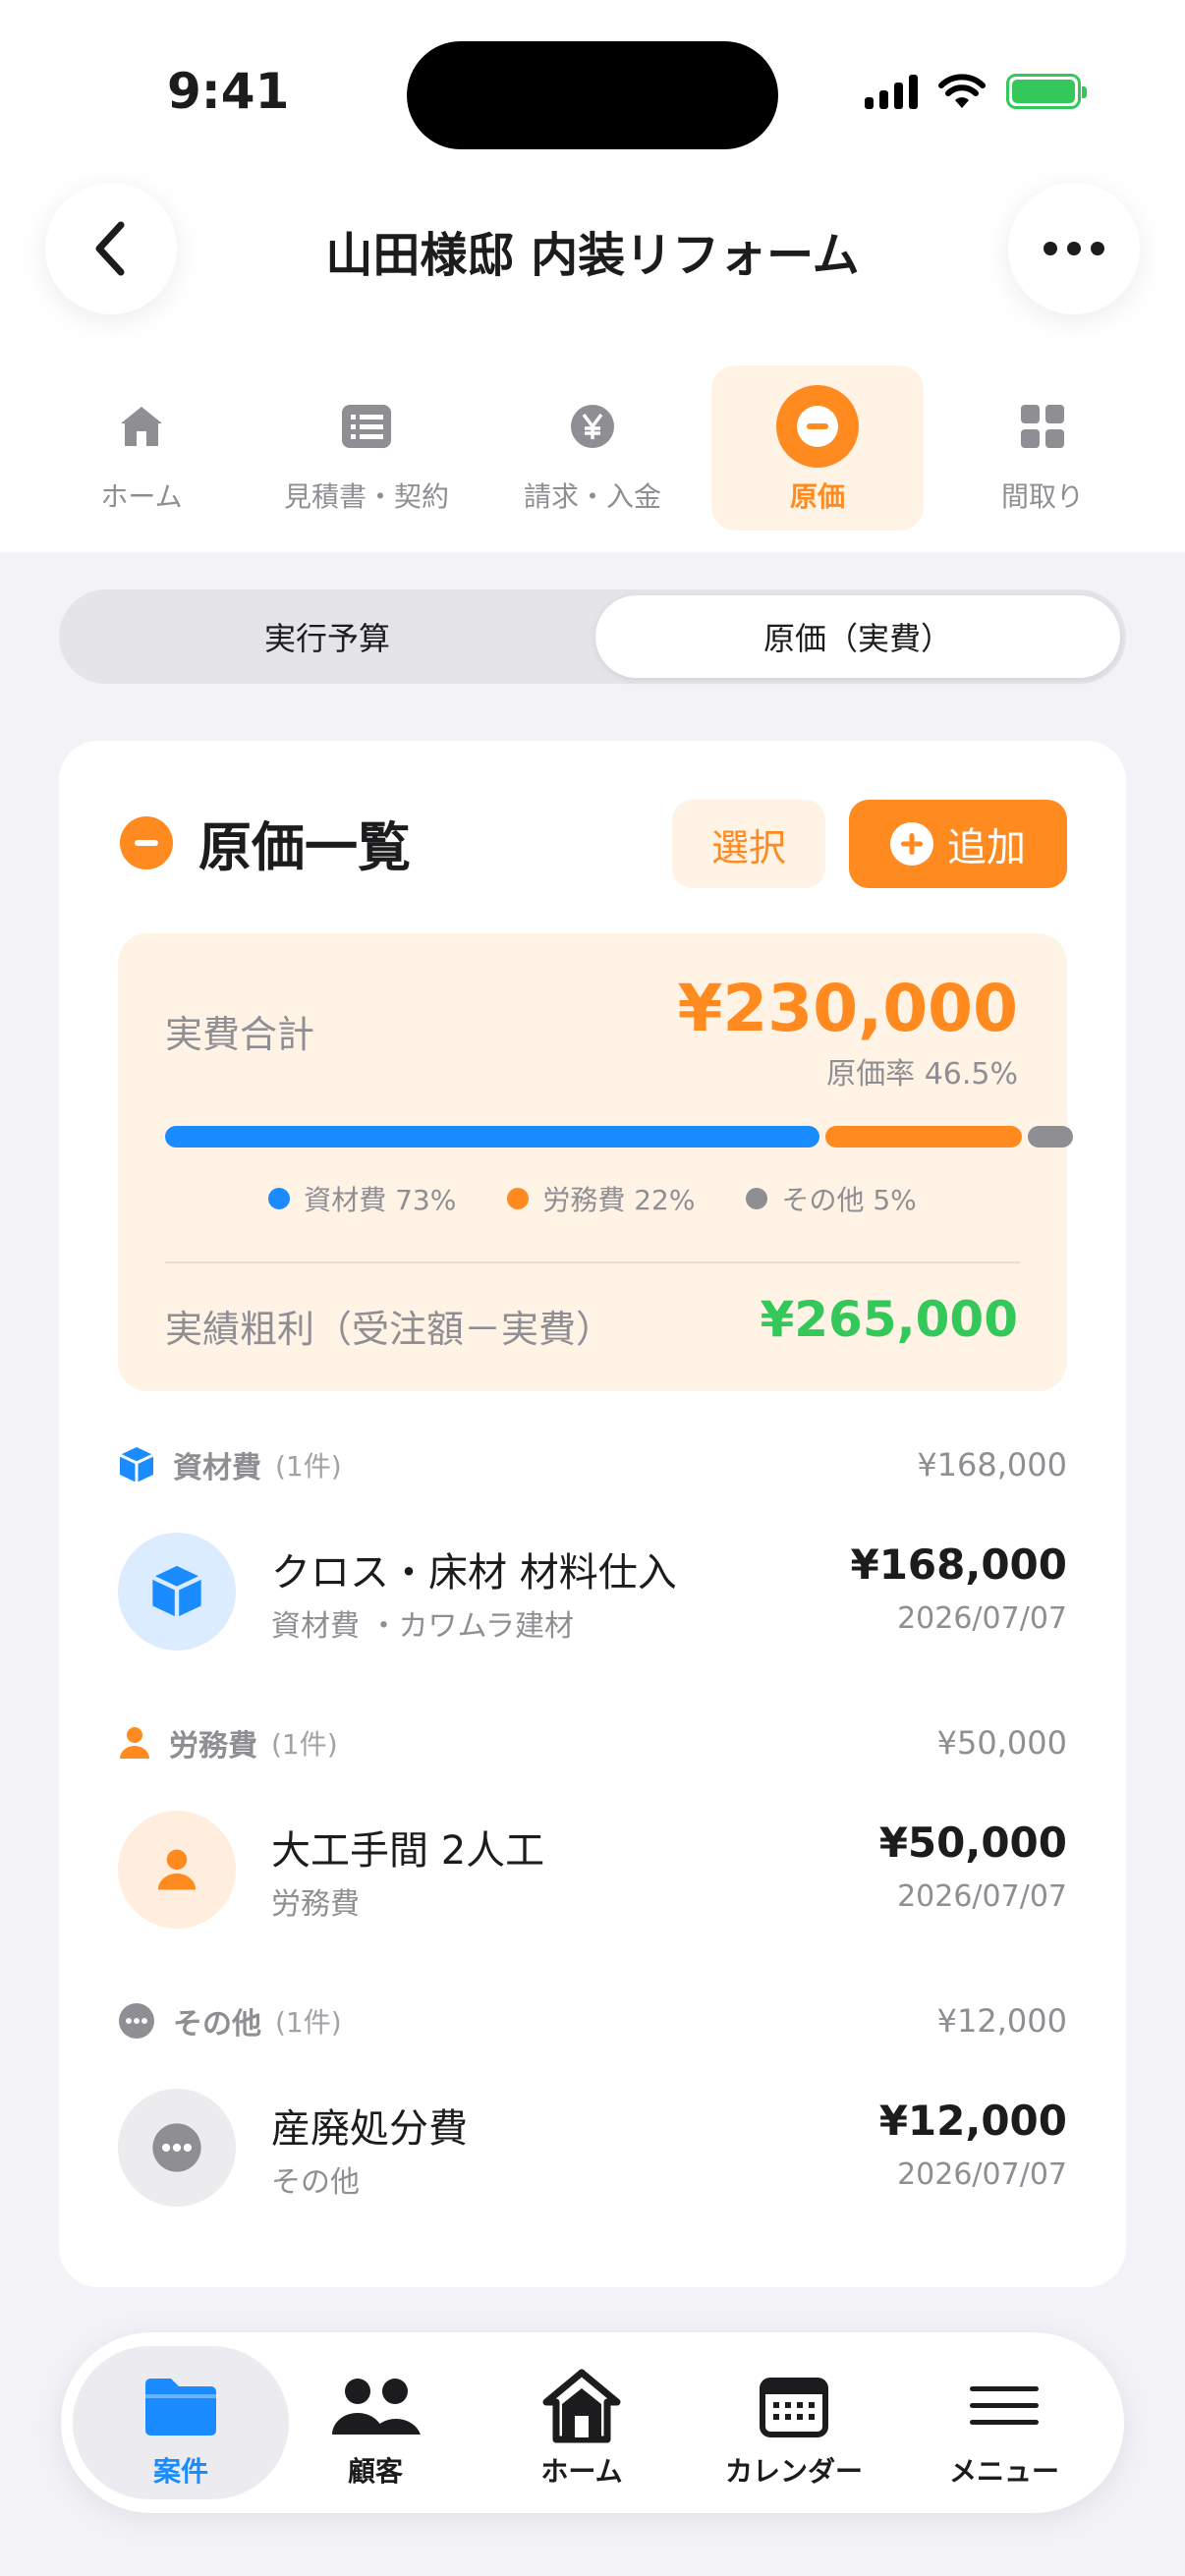 Image resolution: width=1185 pixels, height=2576 pixels. Describe the element at coordinates (1046, 91) in the screenshot. I see `battery-icon` at that location.